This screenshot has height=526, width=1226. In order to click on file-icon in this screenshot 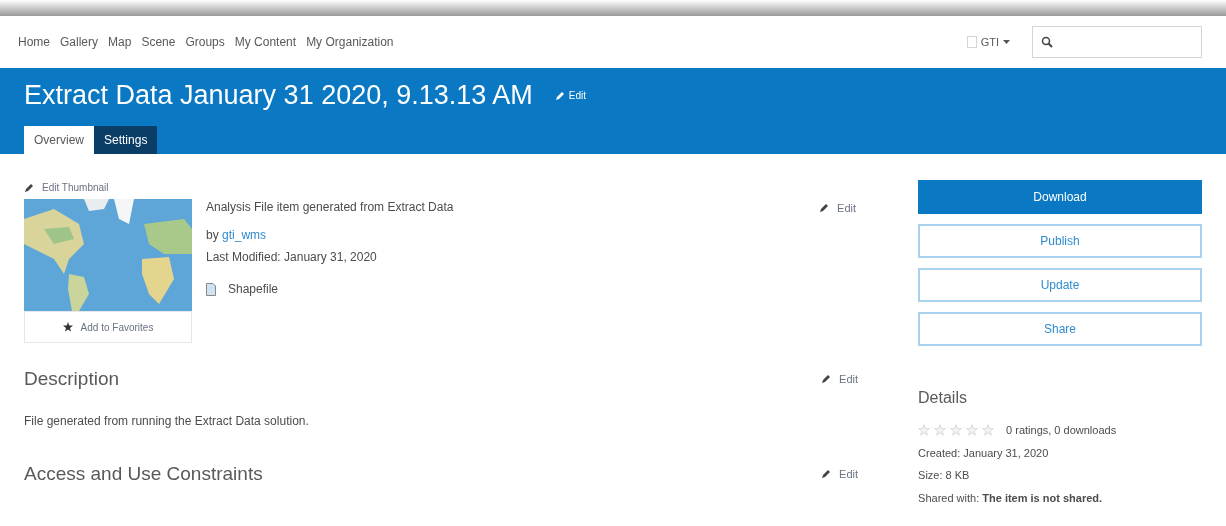, I will do `click(211, 289)`.